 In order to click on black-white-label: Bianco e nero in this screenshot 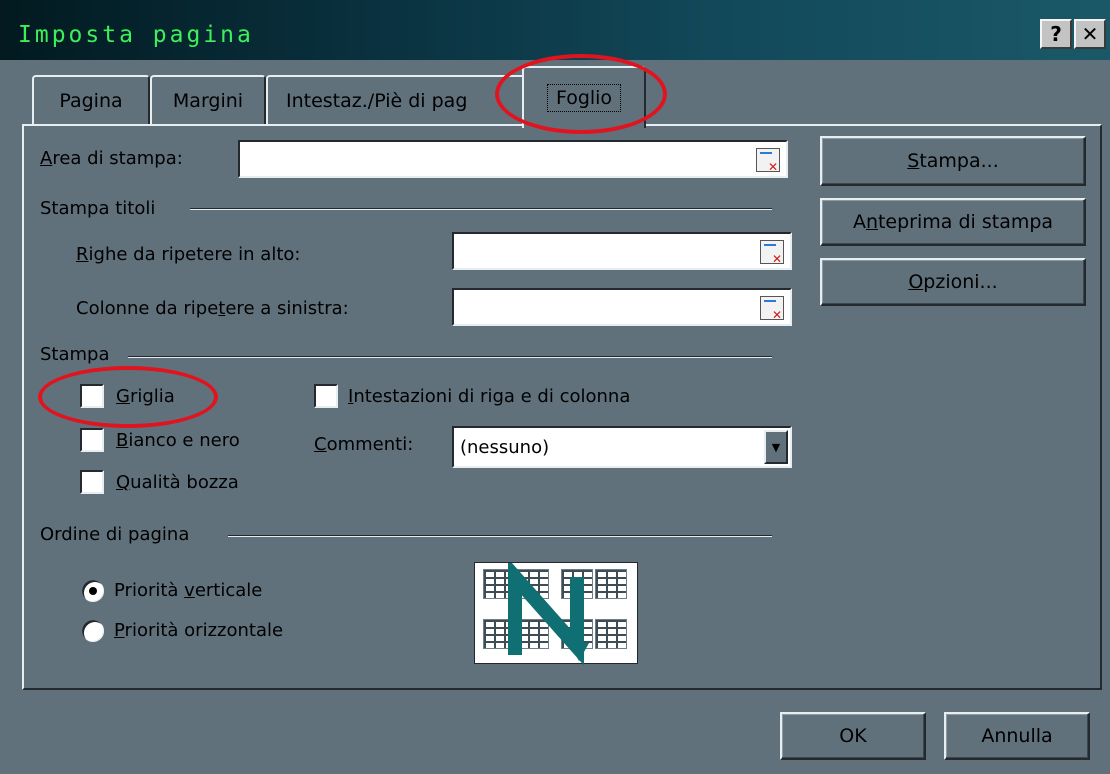, I will do `click(178, 440)`.